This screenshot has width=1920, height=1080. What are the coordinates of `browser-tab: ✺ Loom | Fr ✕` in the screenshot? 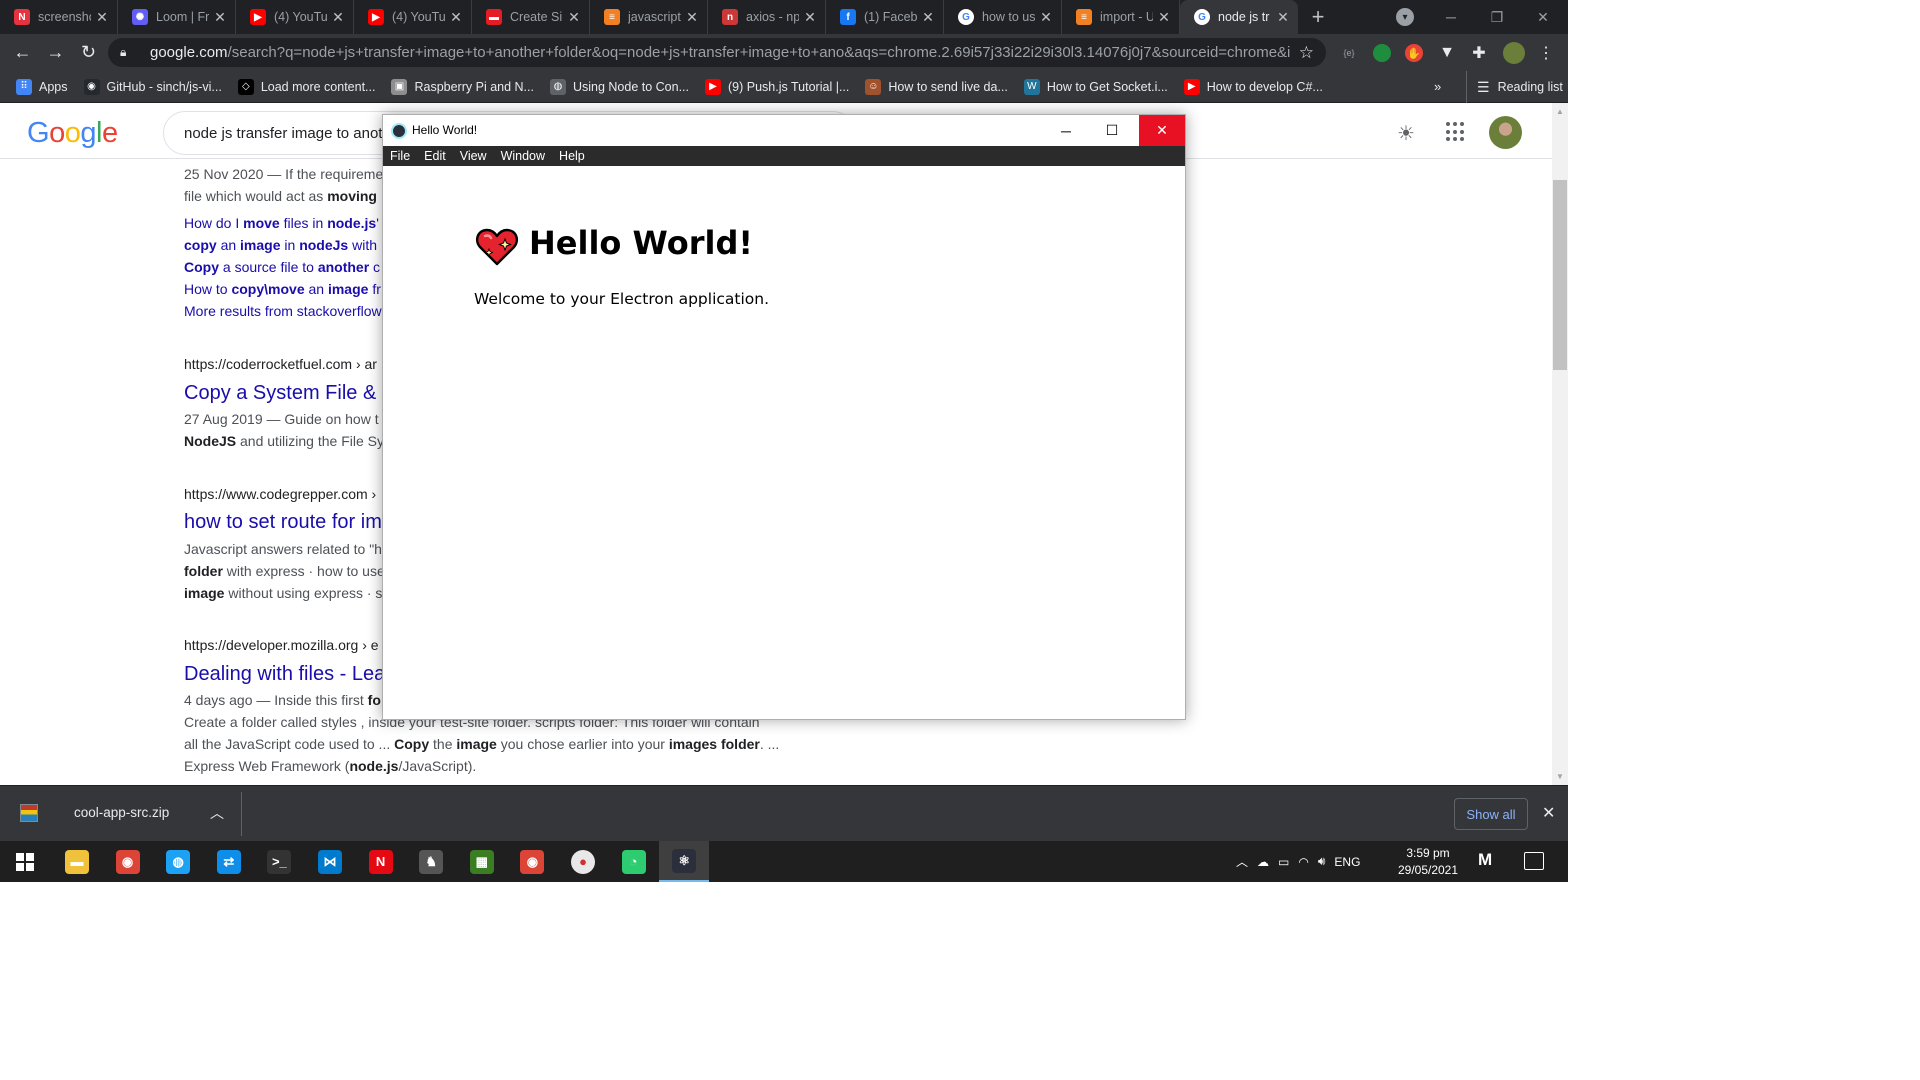 It's located at (177, 17).